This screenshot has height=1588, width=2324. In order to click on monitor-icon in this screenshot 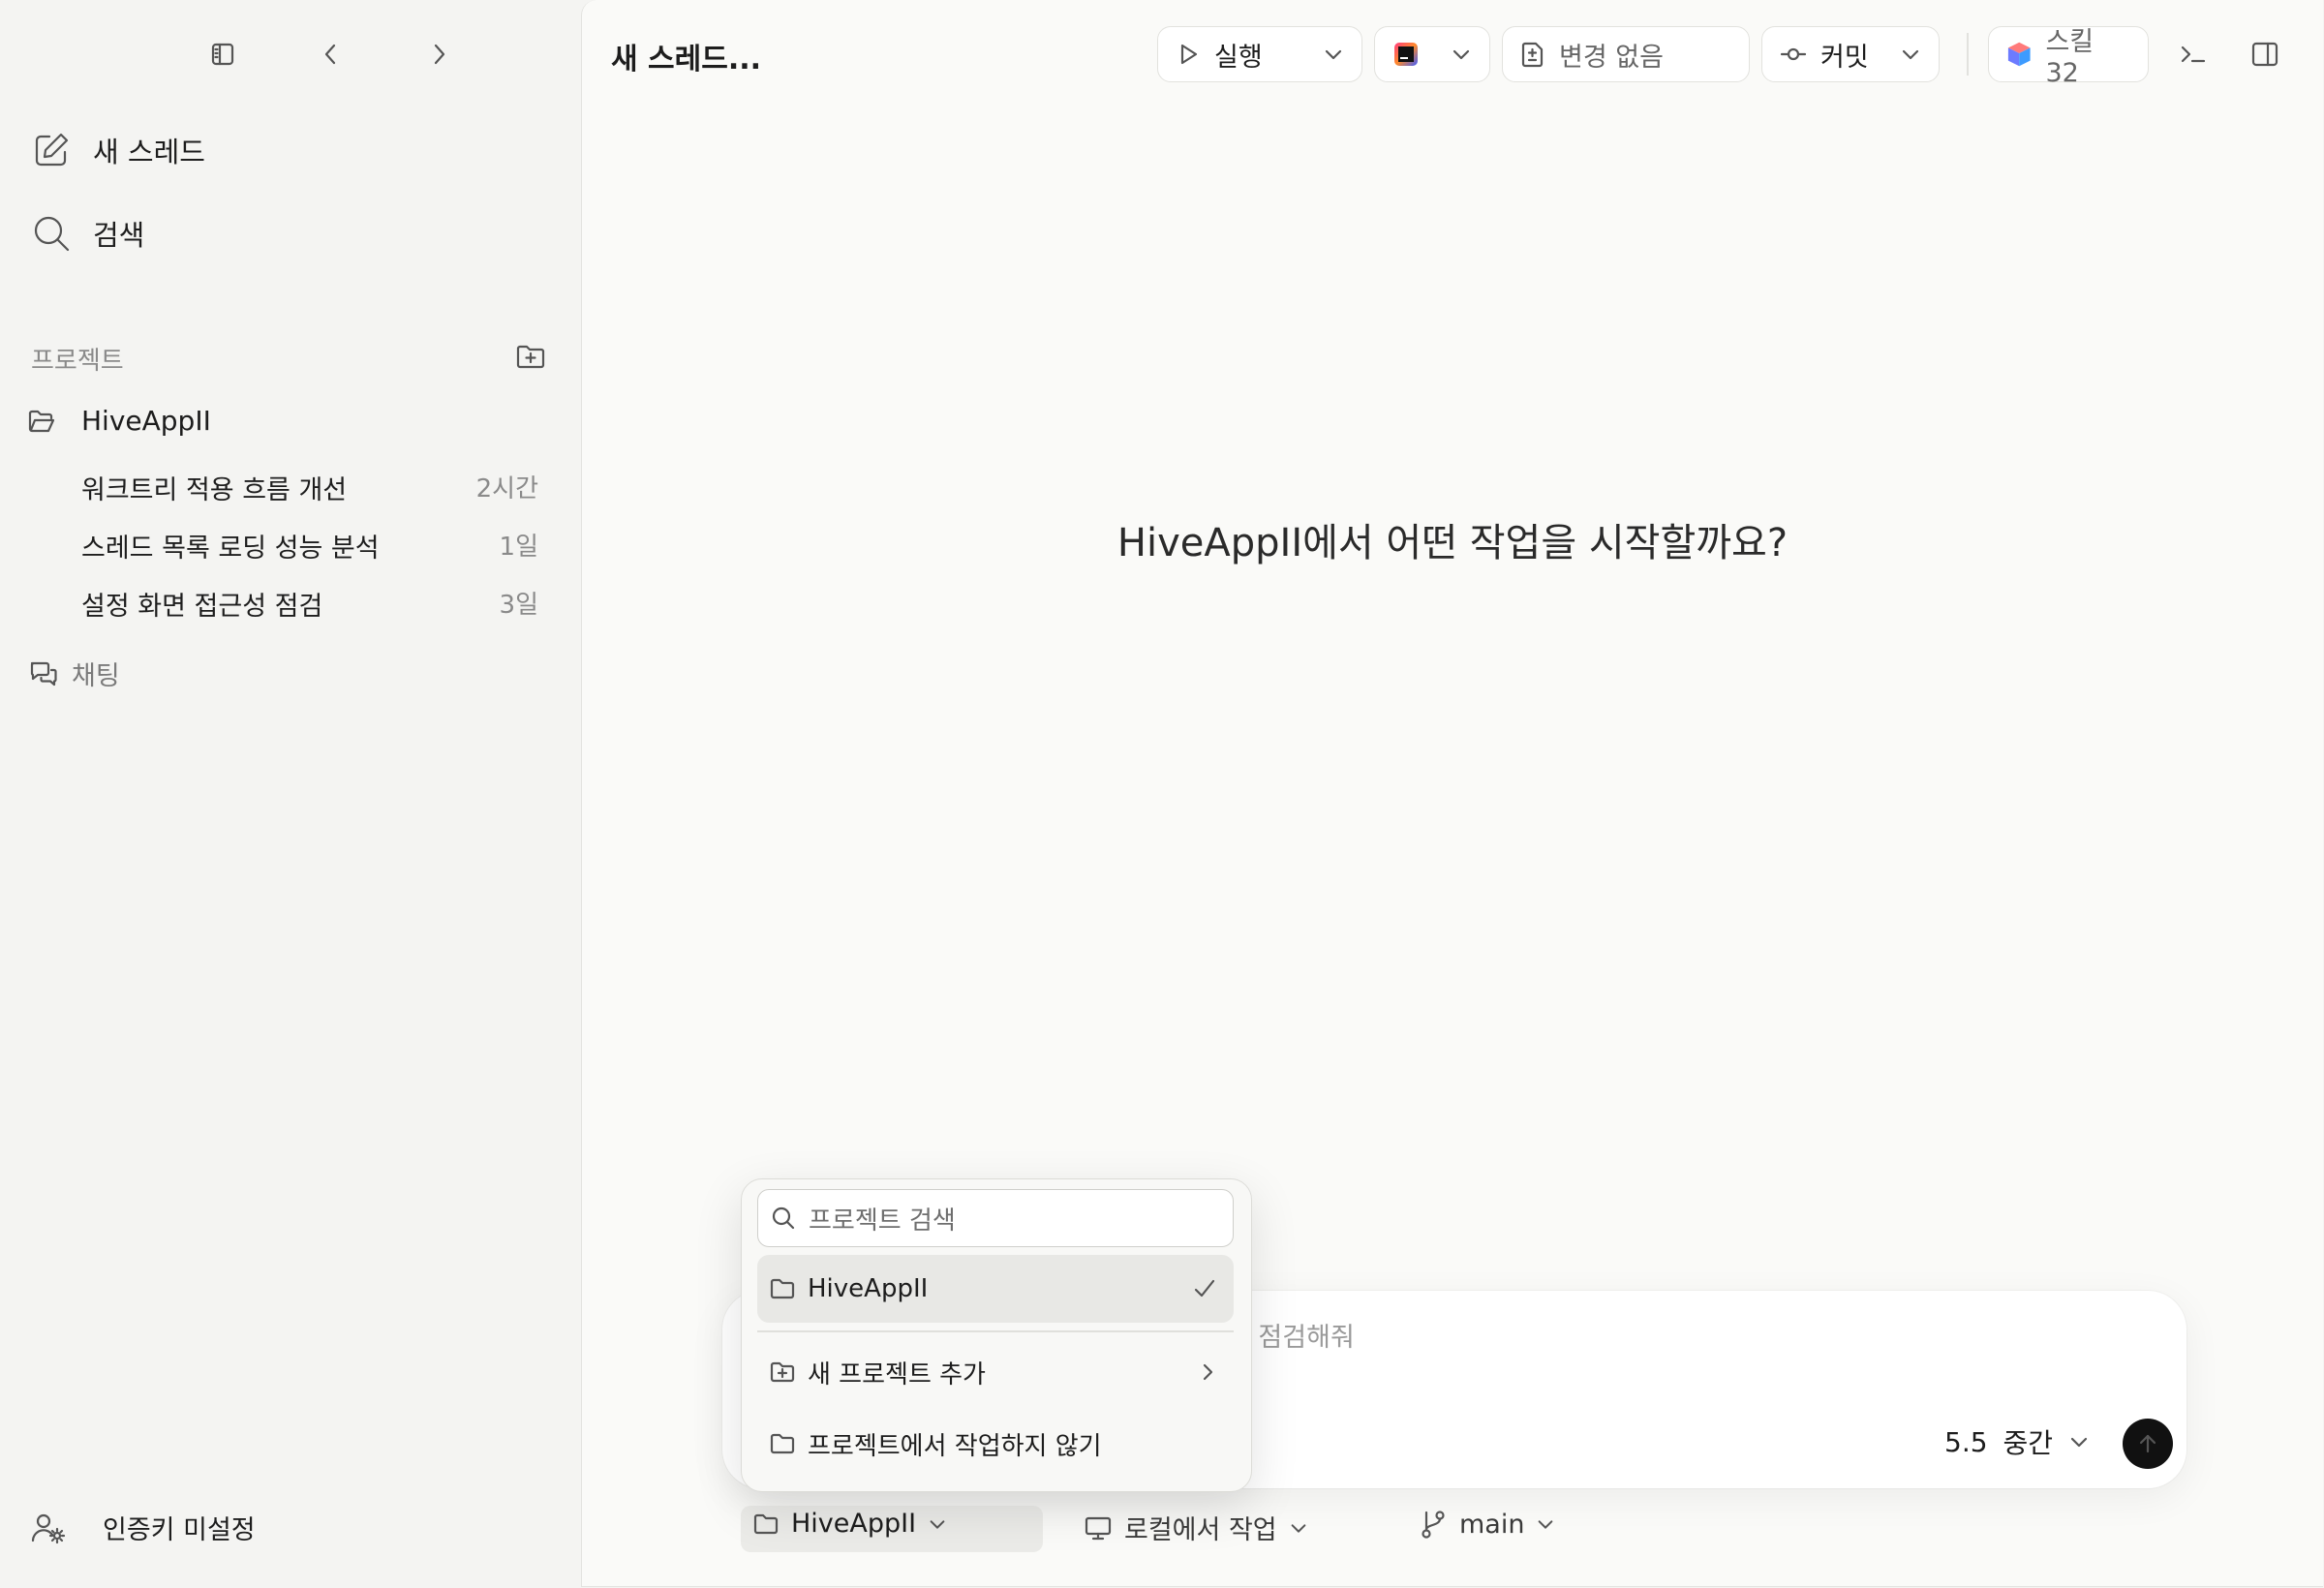, I will do `click(1098, 1528)`.